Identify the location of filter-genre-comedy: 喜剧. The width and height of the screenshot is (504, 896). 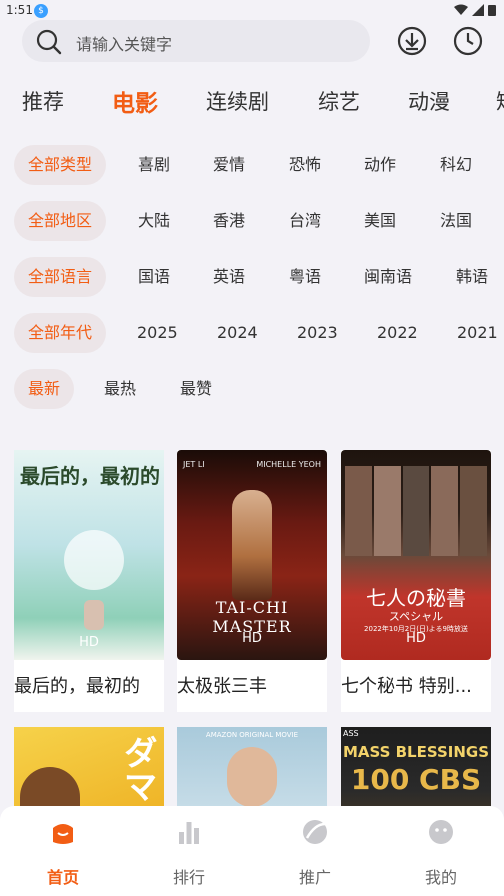
(154, 165).